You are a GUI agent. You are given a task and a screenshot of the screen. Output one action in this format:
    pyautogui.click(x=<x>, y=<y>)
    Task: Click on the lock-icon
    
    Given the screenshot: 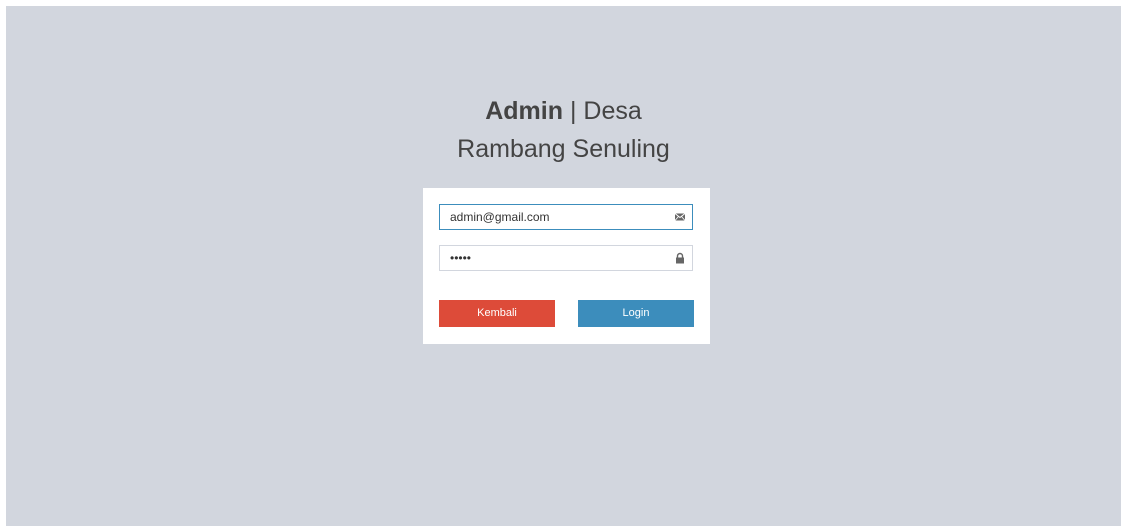 What is the action you would take?
    pyautogui.click(x=680, y=258)
    